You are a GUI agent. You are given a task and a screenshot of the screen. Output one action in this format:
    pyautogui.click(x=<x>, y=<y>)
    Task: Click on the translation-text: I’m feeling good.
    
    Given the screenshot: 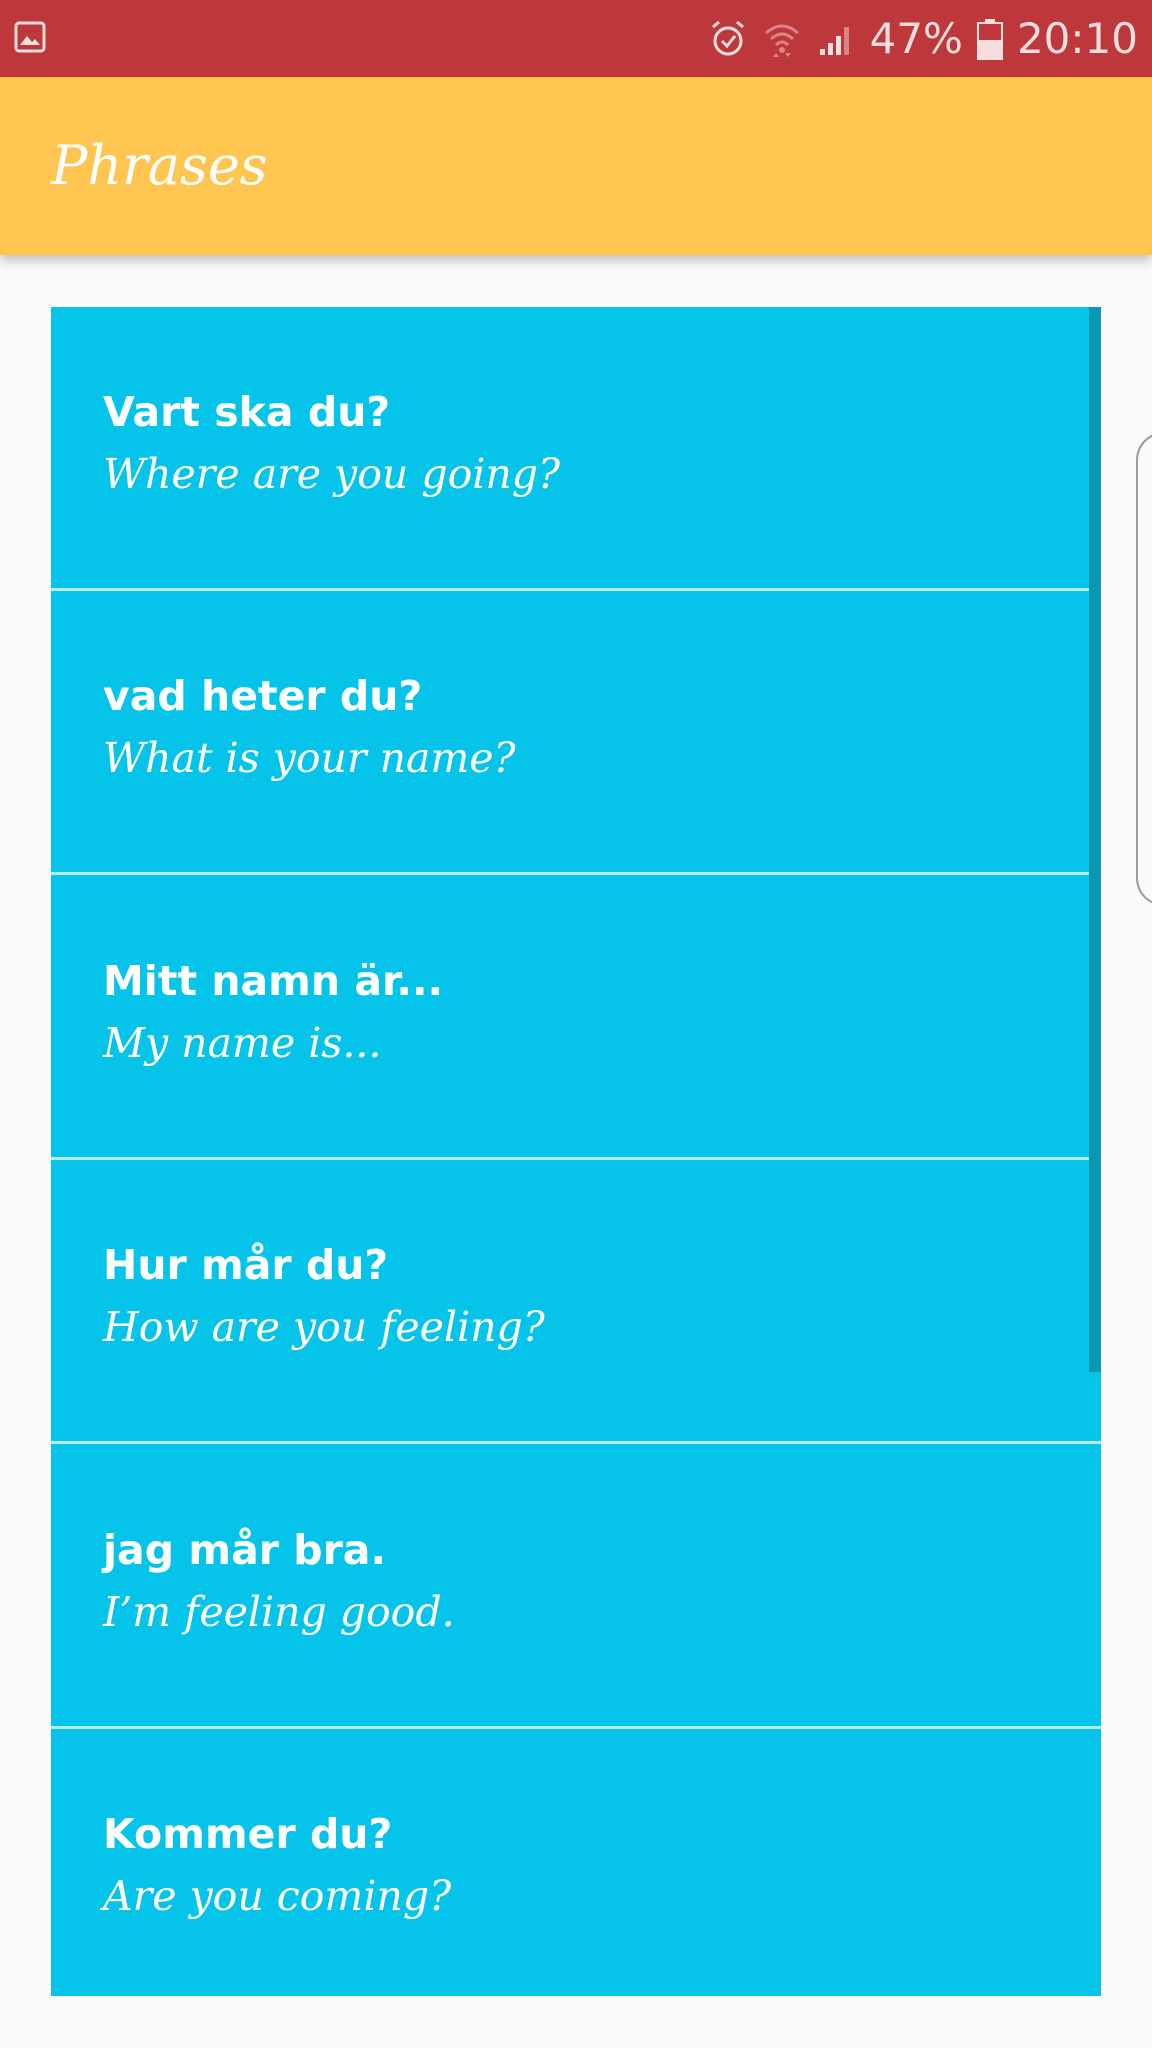 What is the action you would take?
    pyautogui.click(x=279, y=1612)
    